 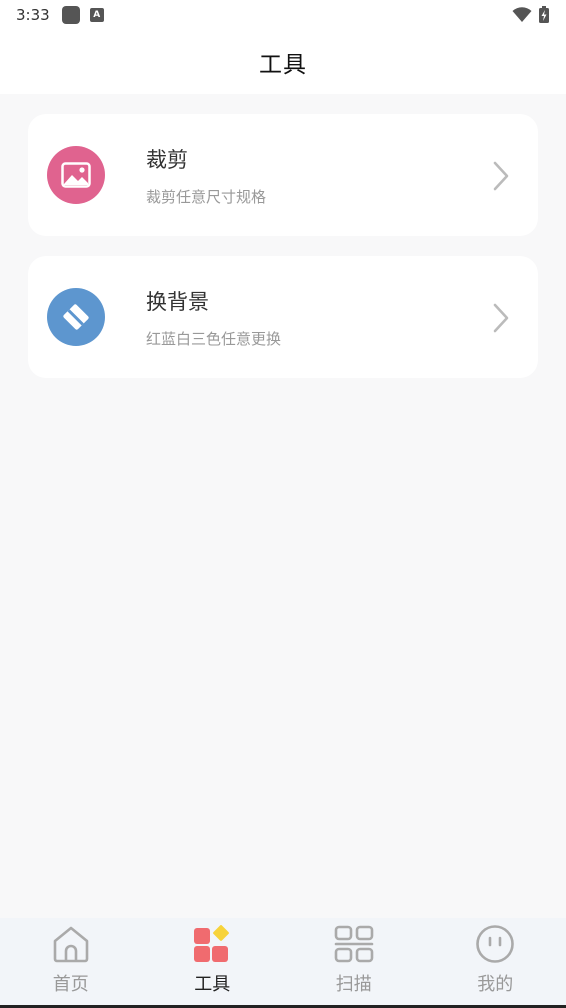 What do you see at coordinates (206, 175) in the screenshot?
I see `tool-text: 裁剪 裁剪任意尺寸规格` at bounding box center [206, 175].